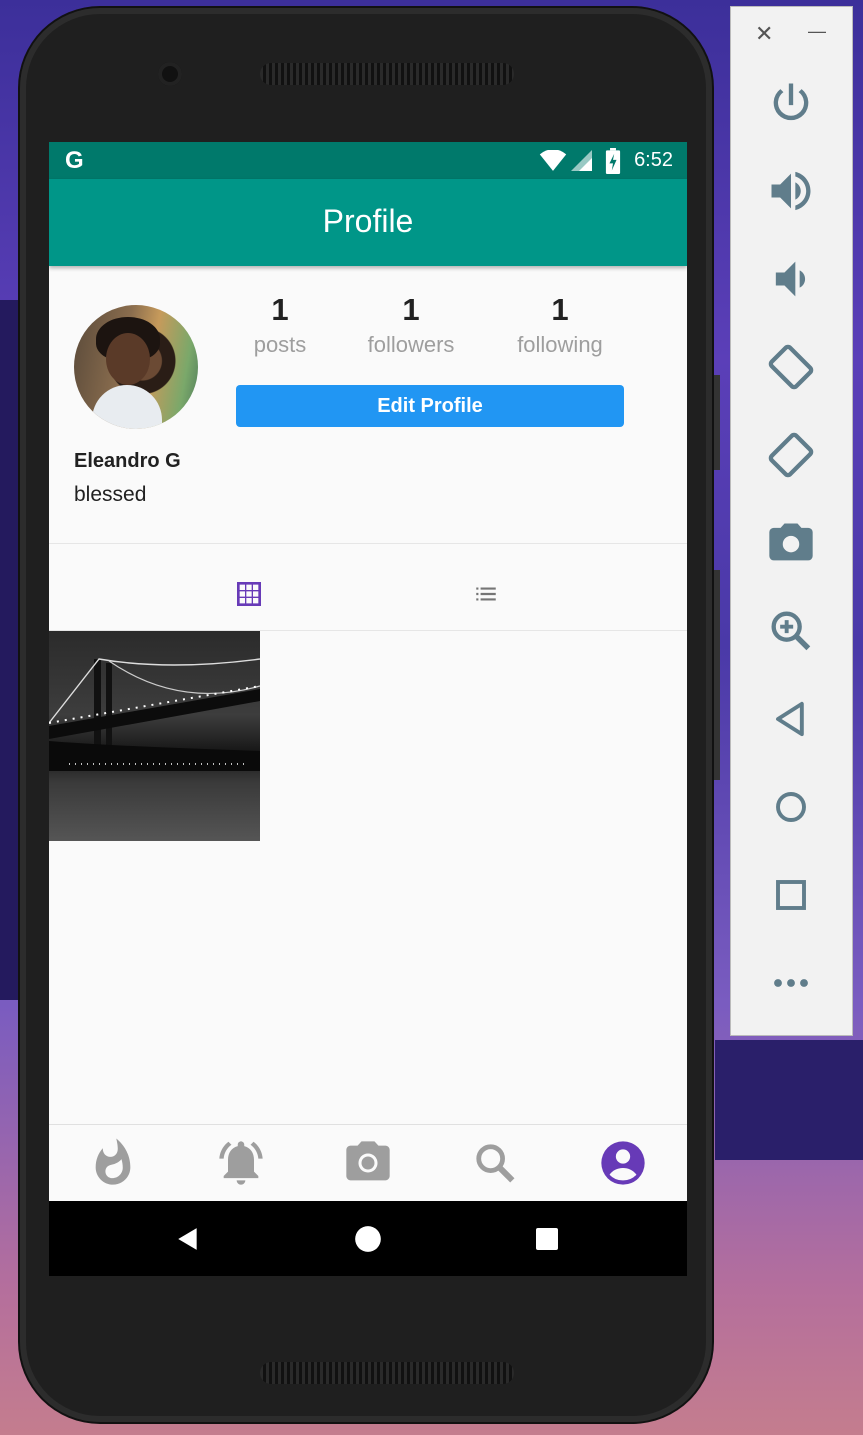  I want to click on stat-following: 1 following, so click(560, 325).